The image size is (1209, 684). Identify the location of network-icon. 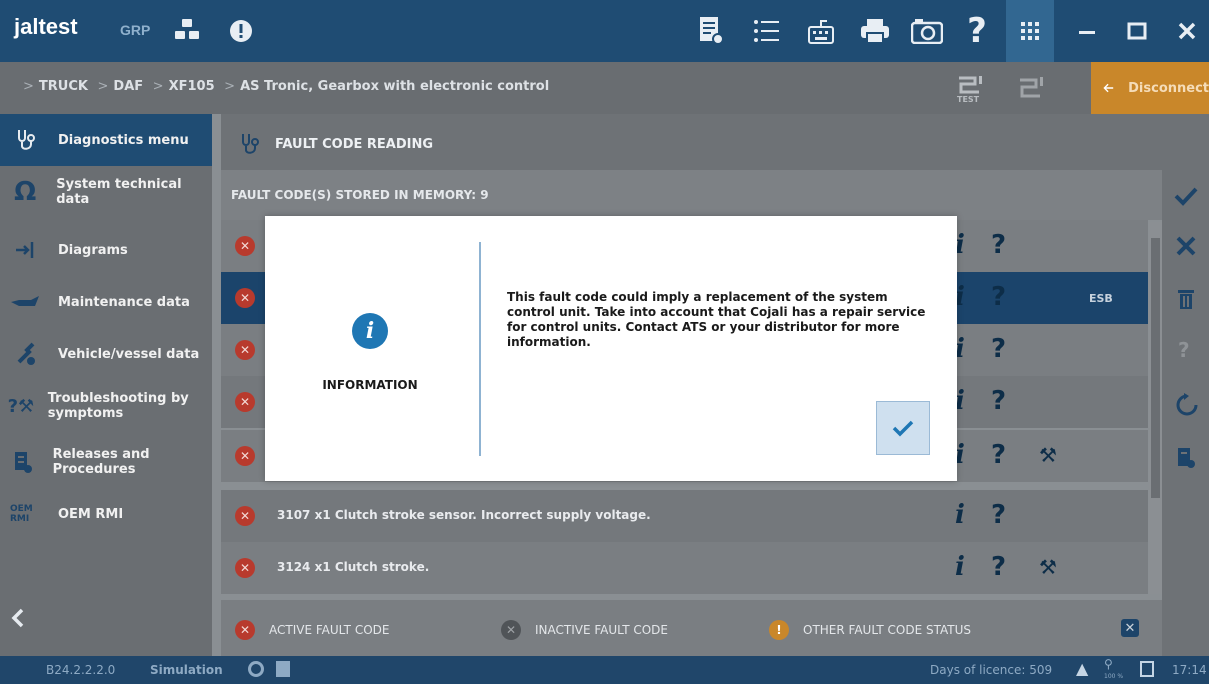
(187, 31).